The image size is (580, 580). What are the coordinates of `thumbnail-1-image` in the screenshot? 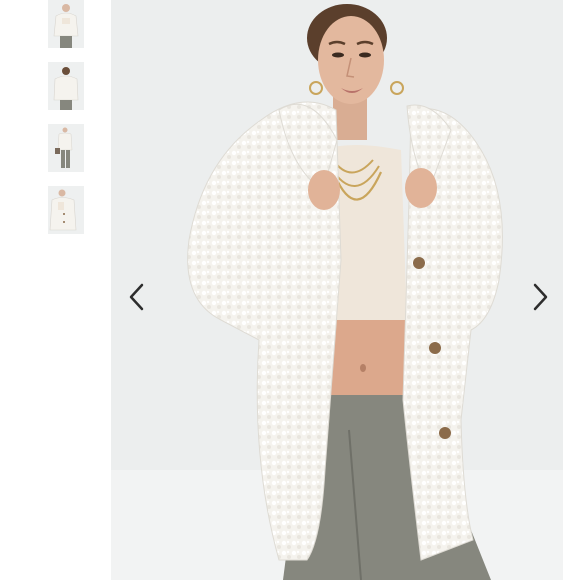 It's located at (66, 24).